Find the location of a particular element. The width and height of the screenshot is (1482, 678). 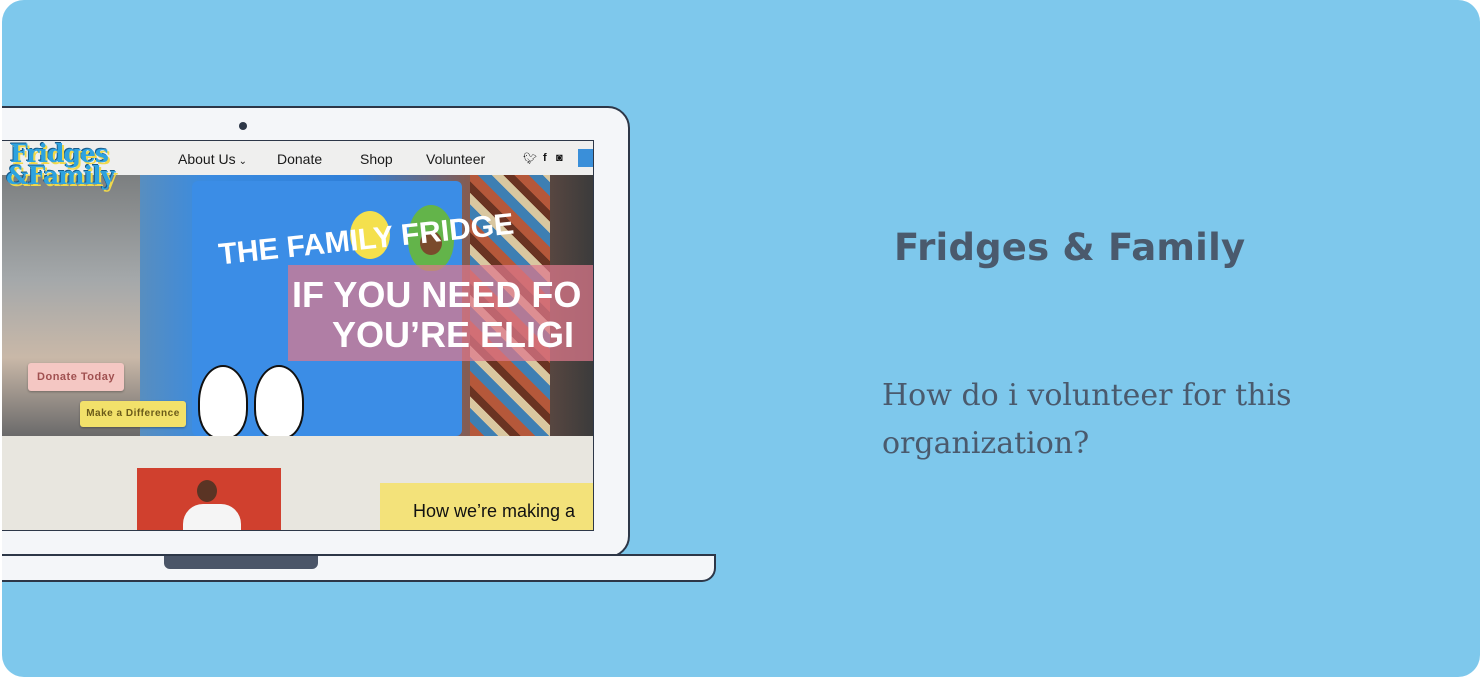

laptop-camera is located at coordinates (243, 126).